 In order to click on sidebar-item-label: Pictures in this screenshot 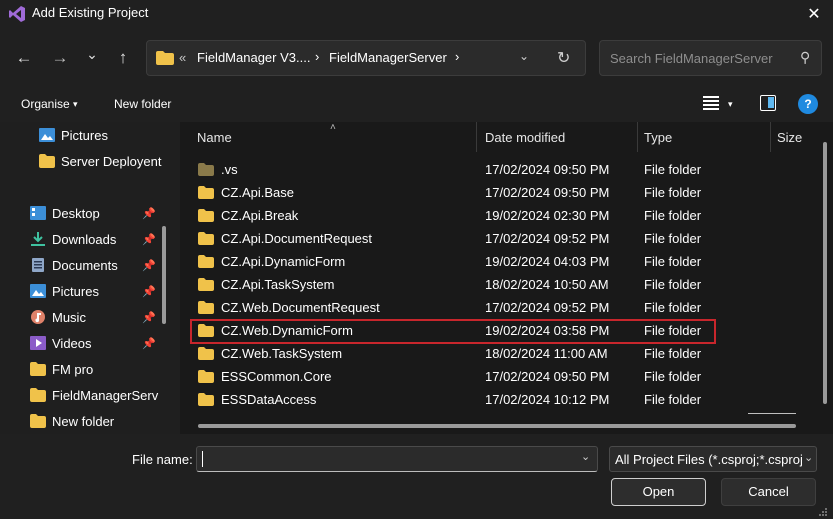, I will do `click(84, 135)`.